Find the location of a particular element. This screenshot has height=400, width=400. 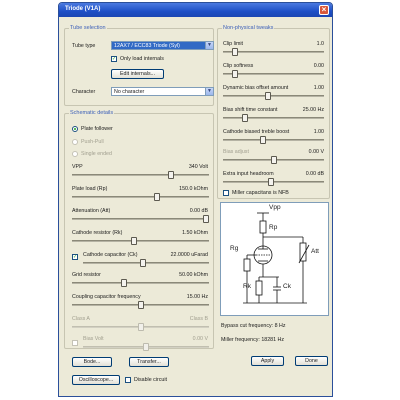

tube-selection-title: Tube selection is located at coordinates (88, 28).